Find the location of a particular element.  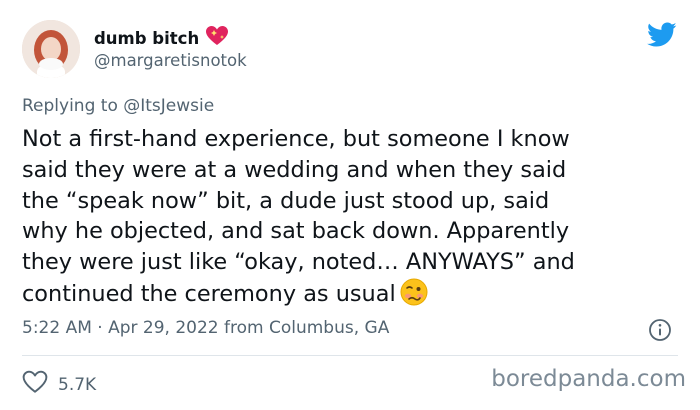

heart-outline-icon is located at coordinates (35, 384).